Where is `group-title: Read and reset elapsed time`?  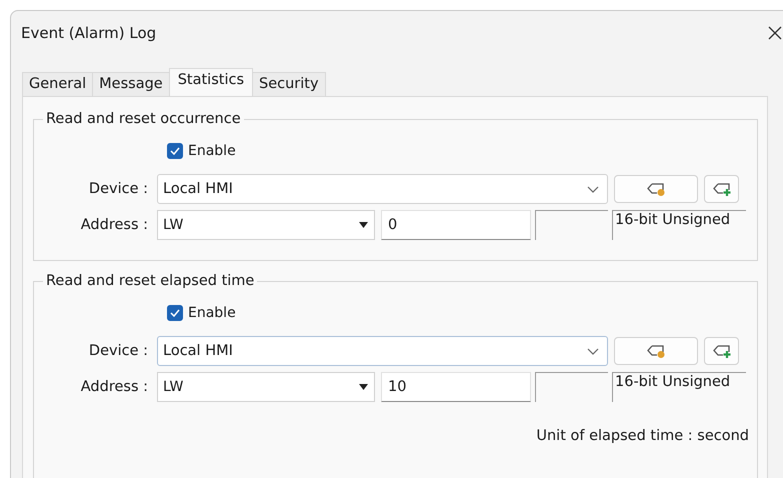
group-title: Read and reset elapsed time is located at coordinates (150, 281).